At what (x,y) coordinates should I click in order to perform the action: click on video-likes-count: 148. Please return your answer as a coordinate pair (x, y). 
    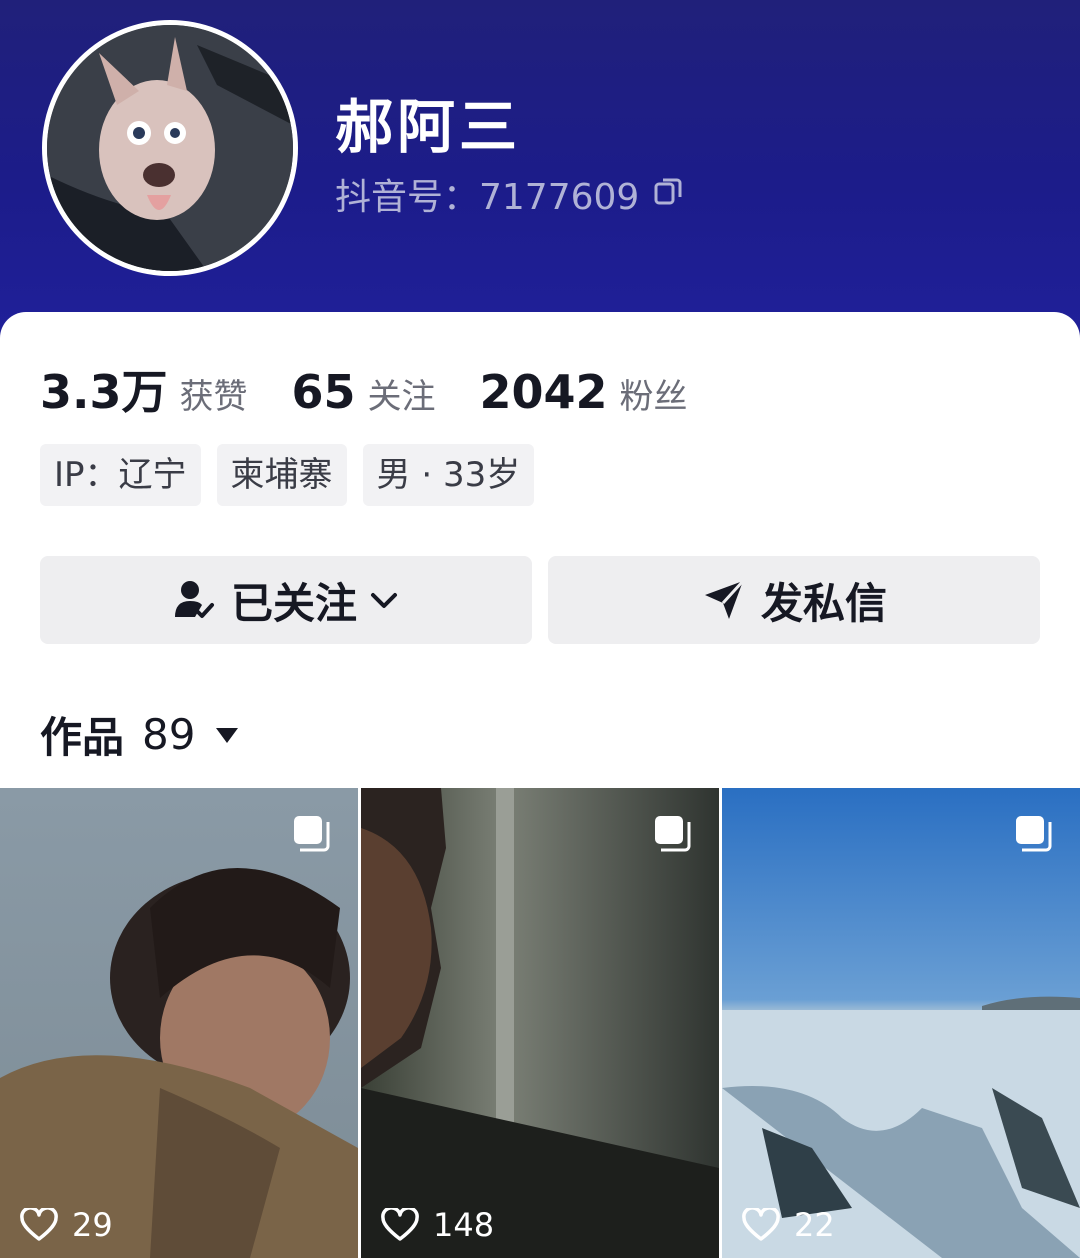
    Looking at the image, I should click on (464, 1225).